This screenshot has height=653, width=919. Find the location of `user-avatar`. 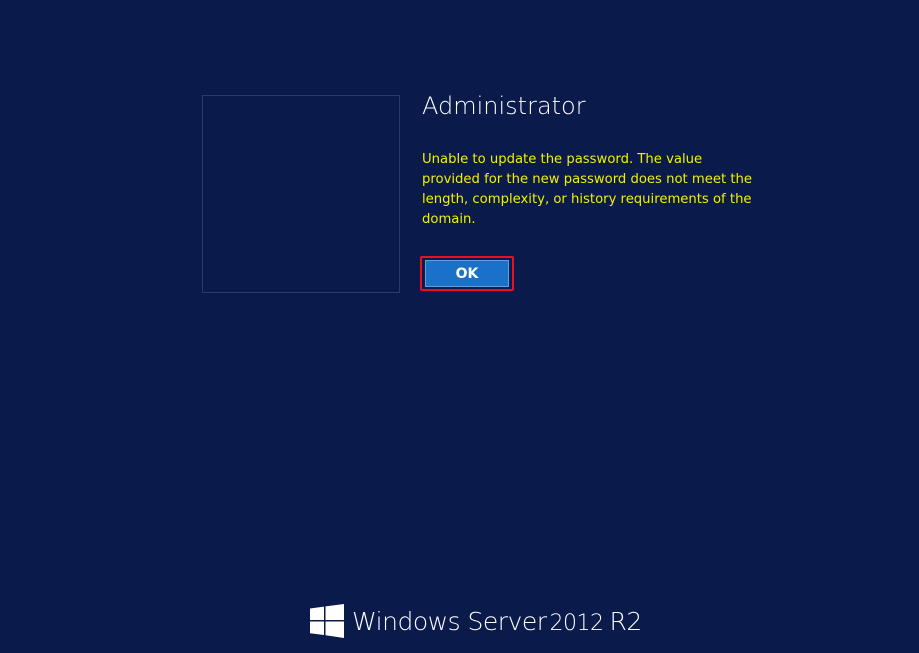

user-avatar is located at coordinates (301, 194).